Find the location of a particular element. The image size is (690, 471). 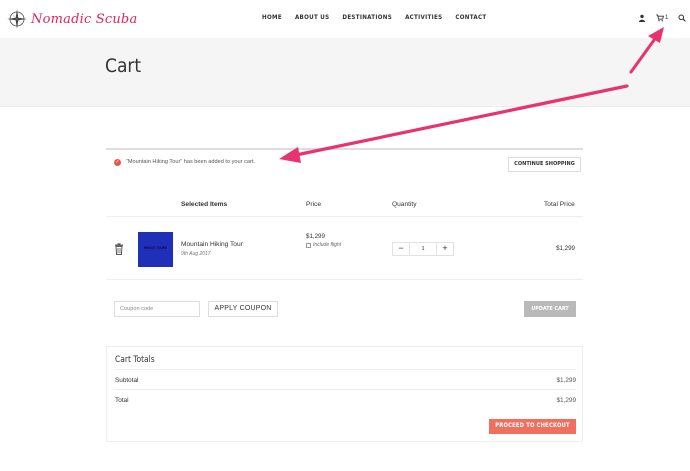

quantity-stepper: − 1 + is located at coordinates (423, 249).